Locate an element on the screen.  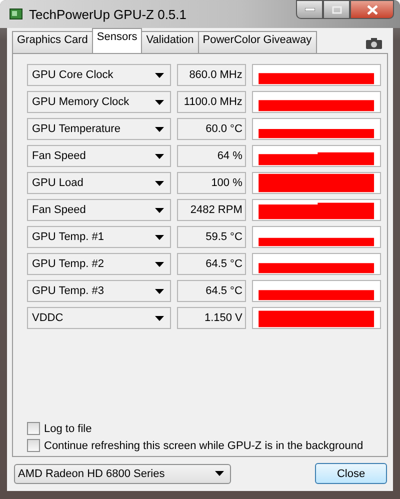
tab: PowerColor Giveaway is located at coordinates (257, 42).